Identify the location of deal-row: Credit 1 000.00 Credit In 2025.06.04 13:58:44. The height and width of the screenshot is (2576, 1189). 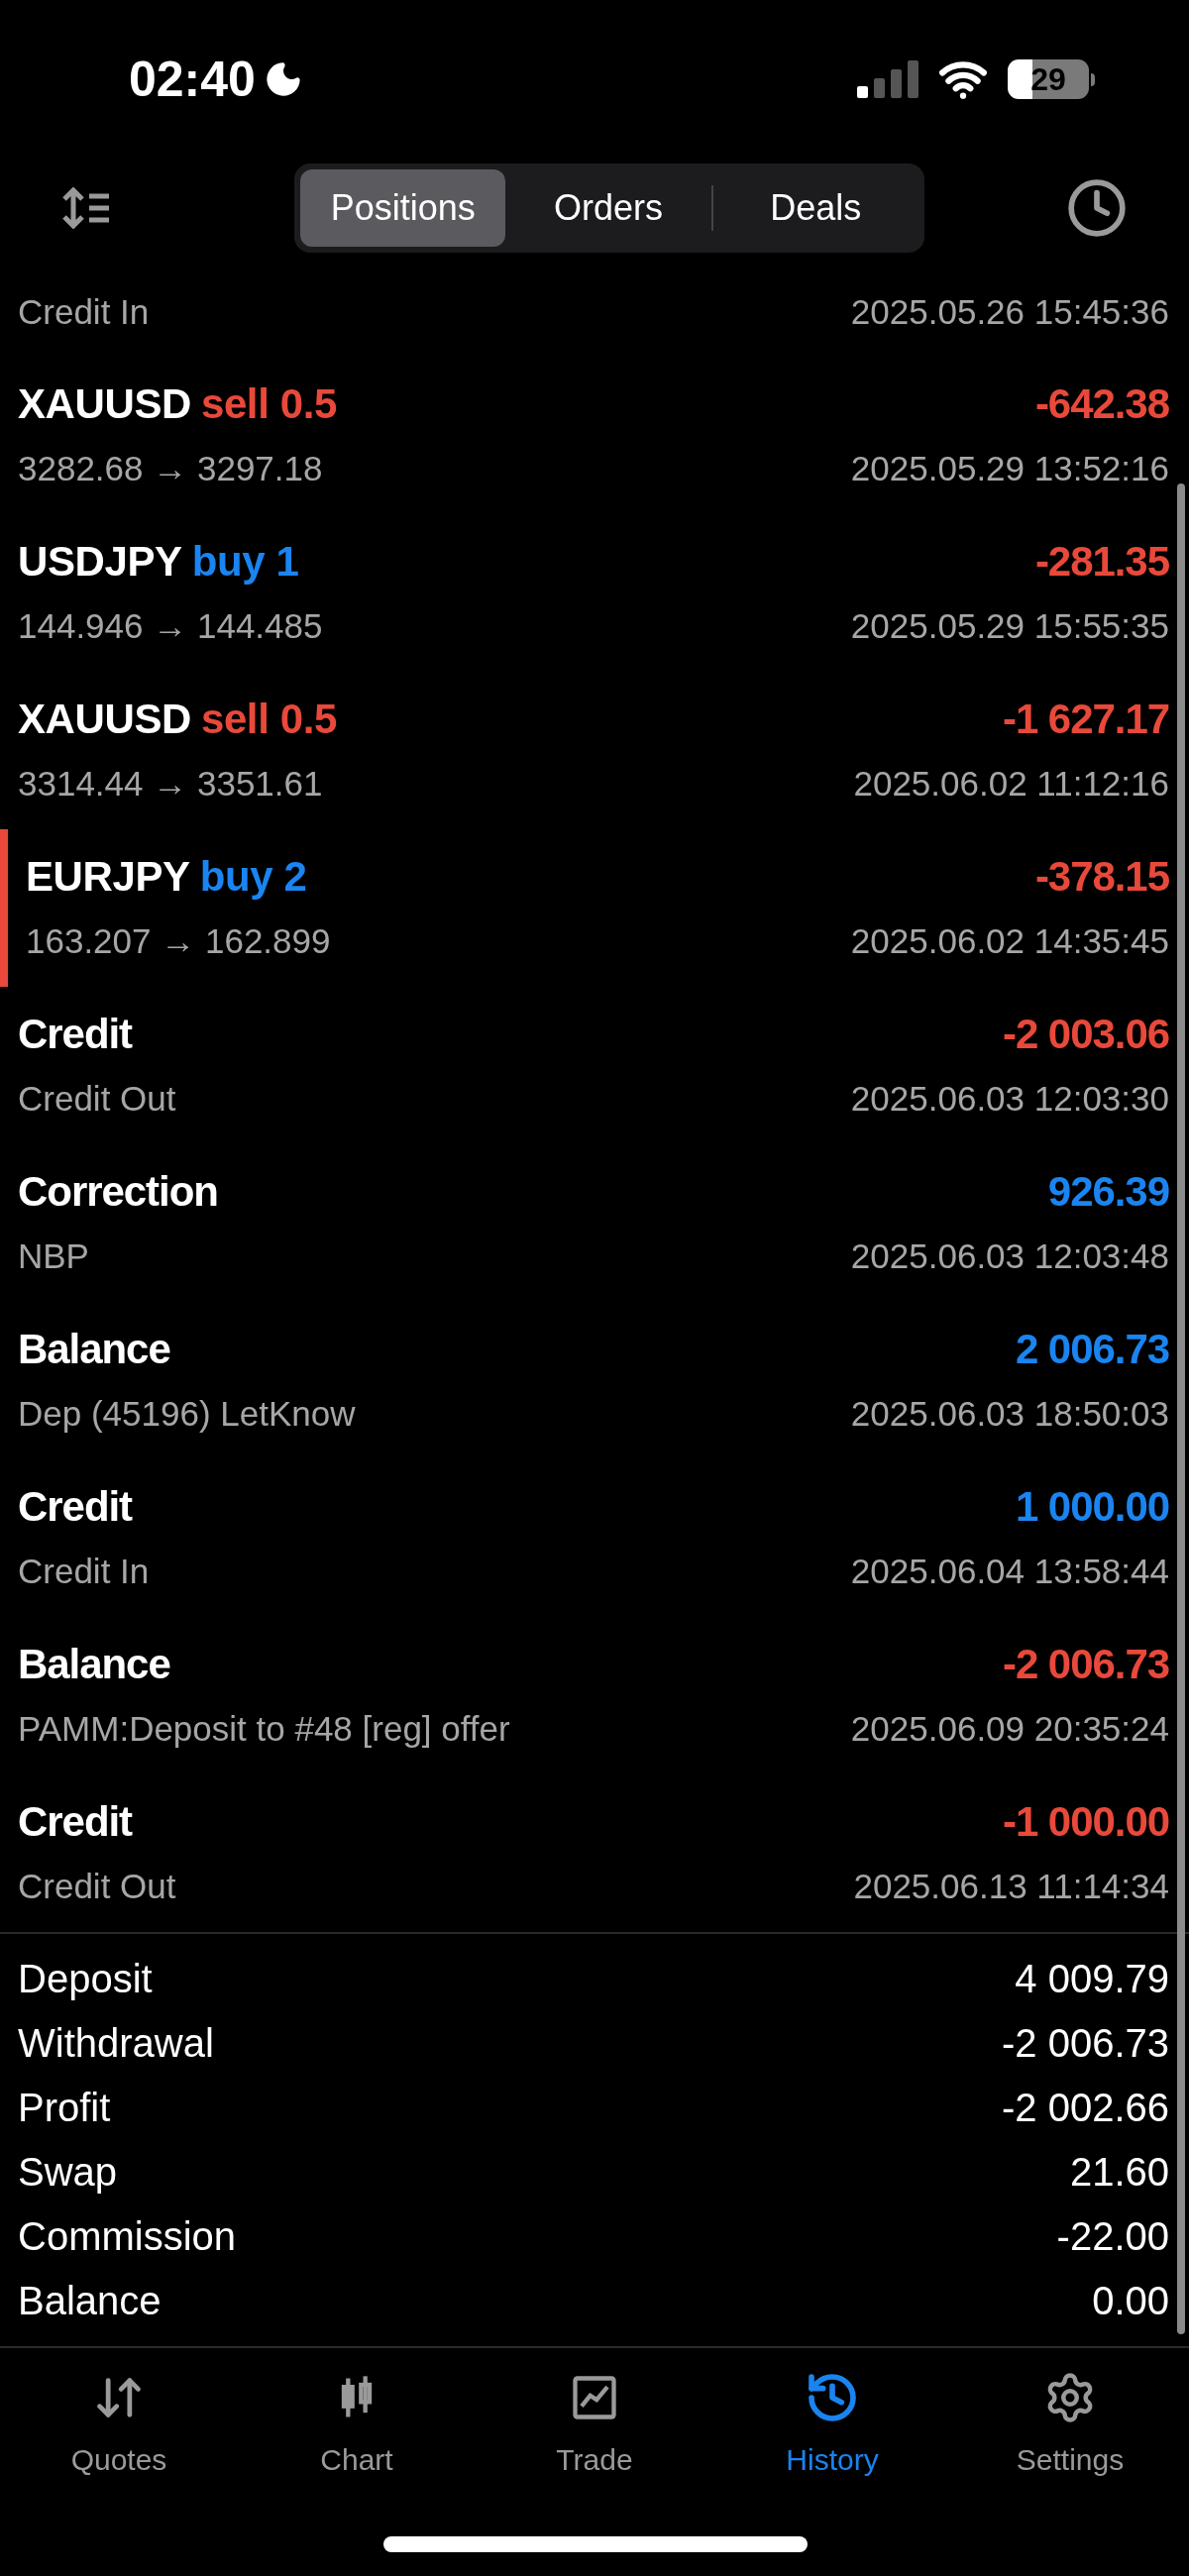
(594, 1538).